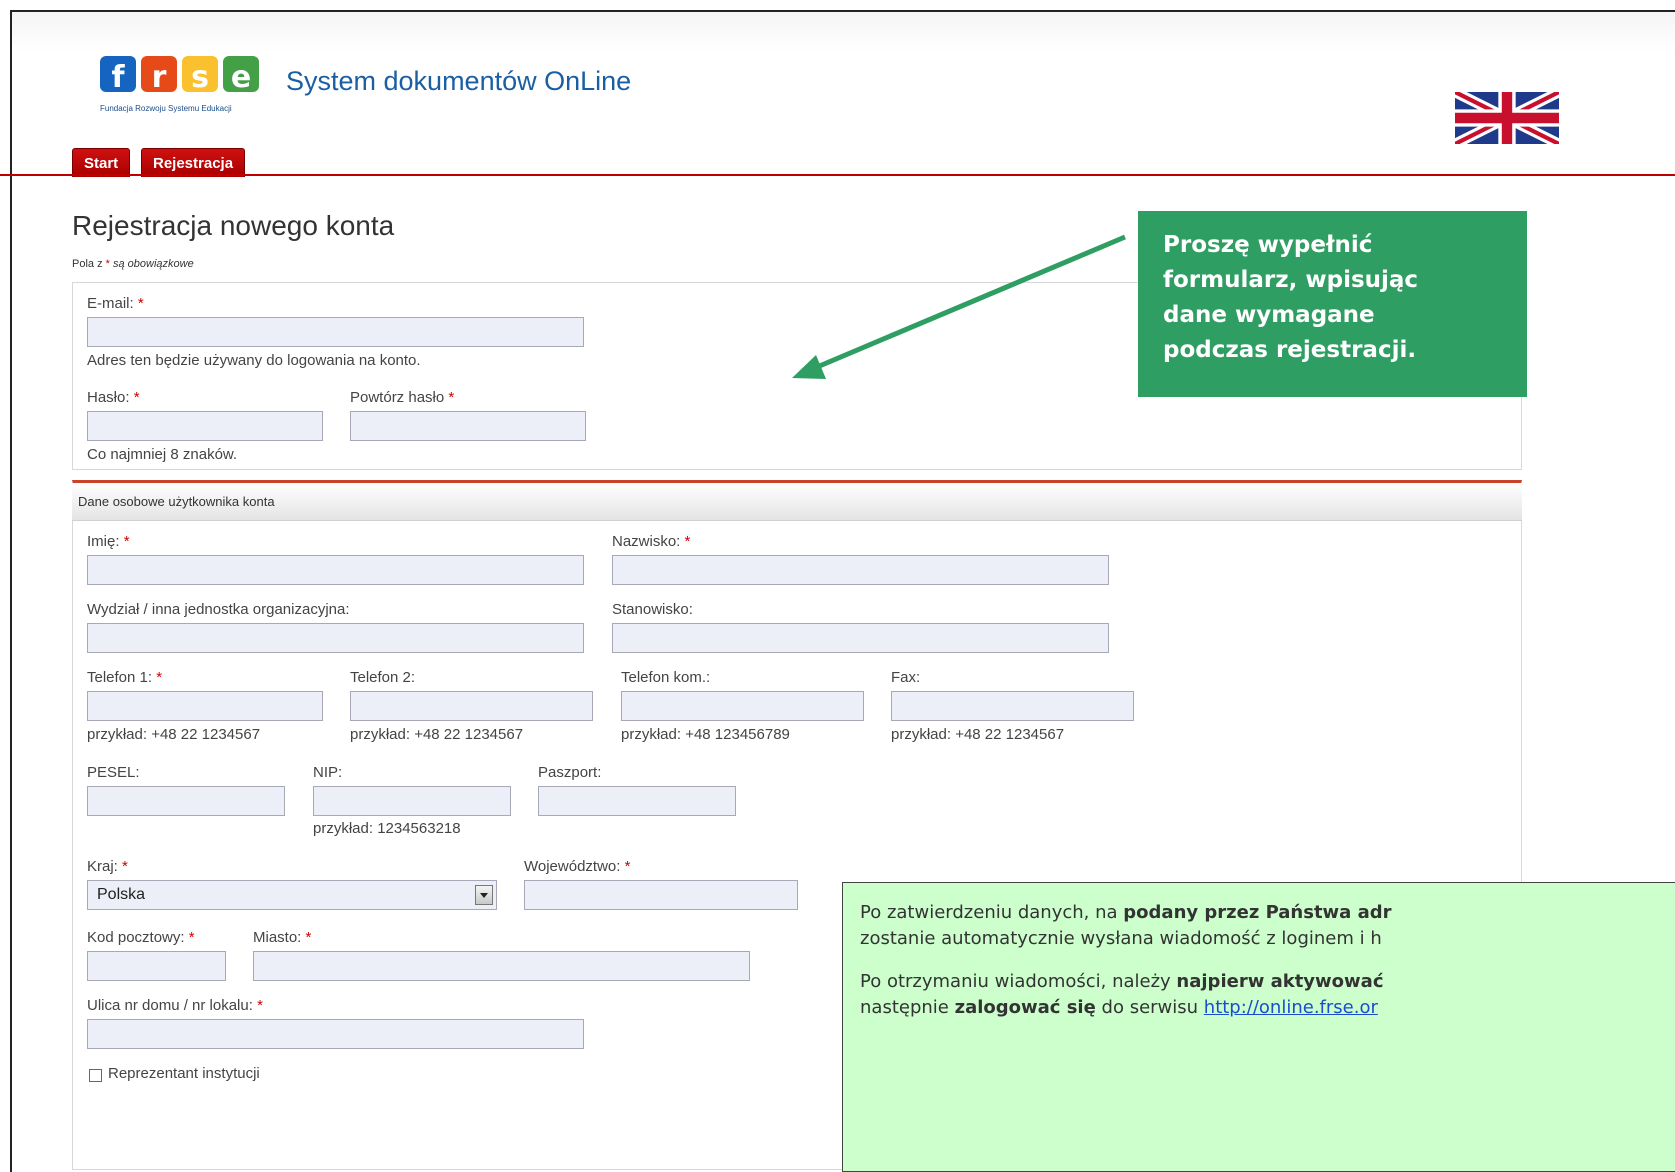 This screenshot has height=1172, width=1675. Describe the element at coordinates (1269, 315) in the screenshot. I see `callout-line: dane wymagane` at that location.